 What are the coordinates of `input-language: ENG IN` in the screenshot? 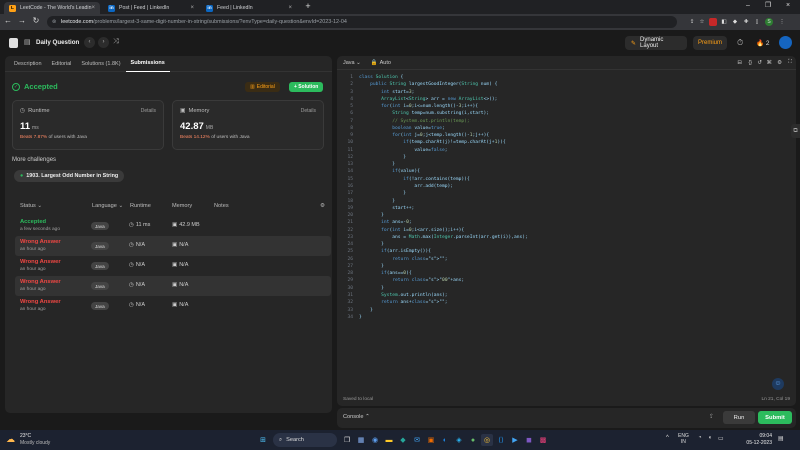 It's located at (683, 439).